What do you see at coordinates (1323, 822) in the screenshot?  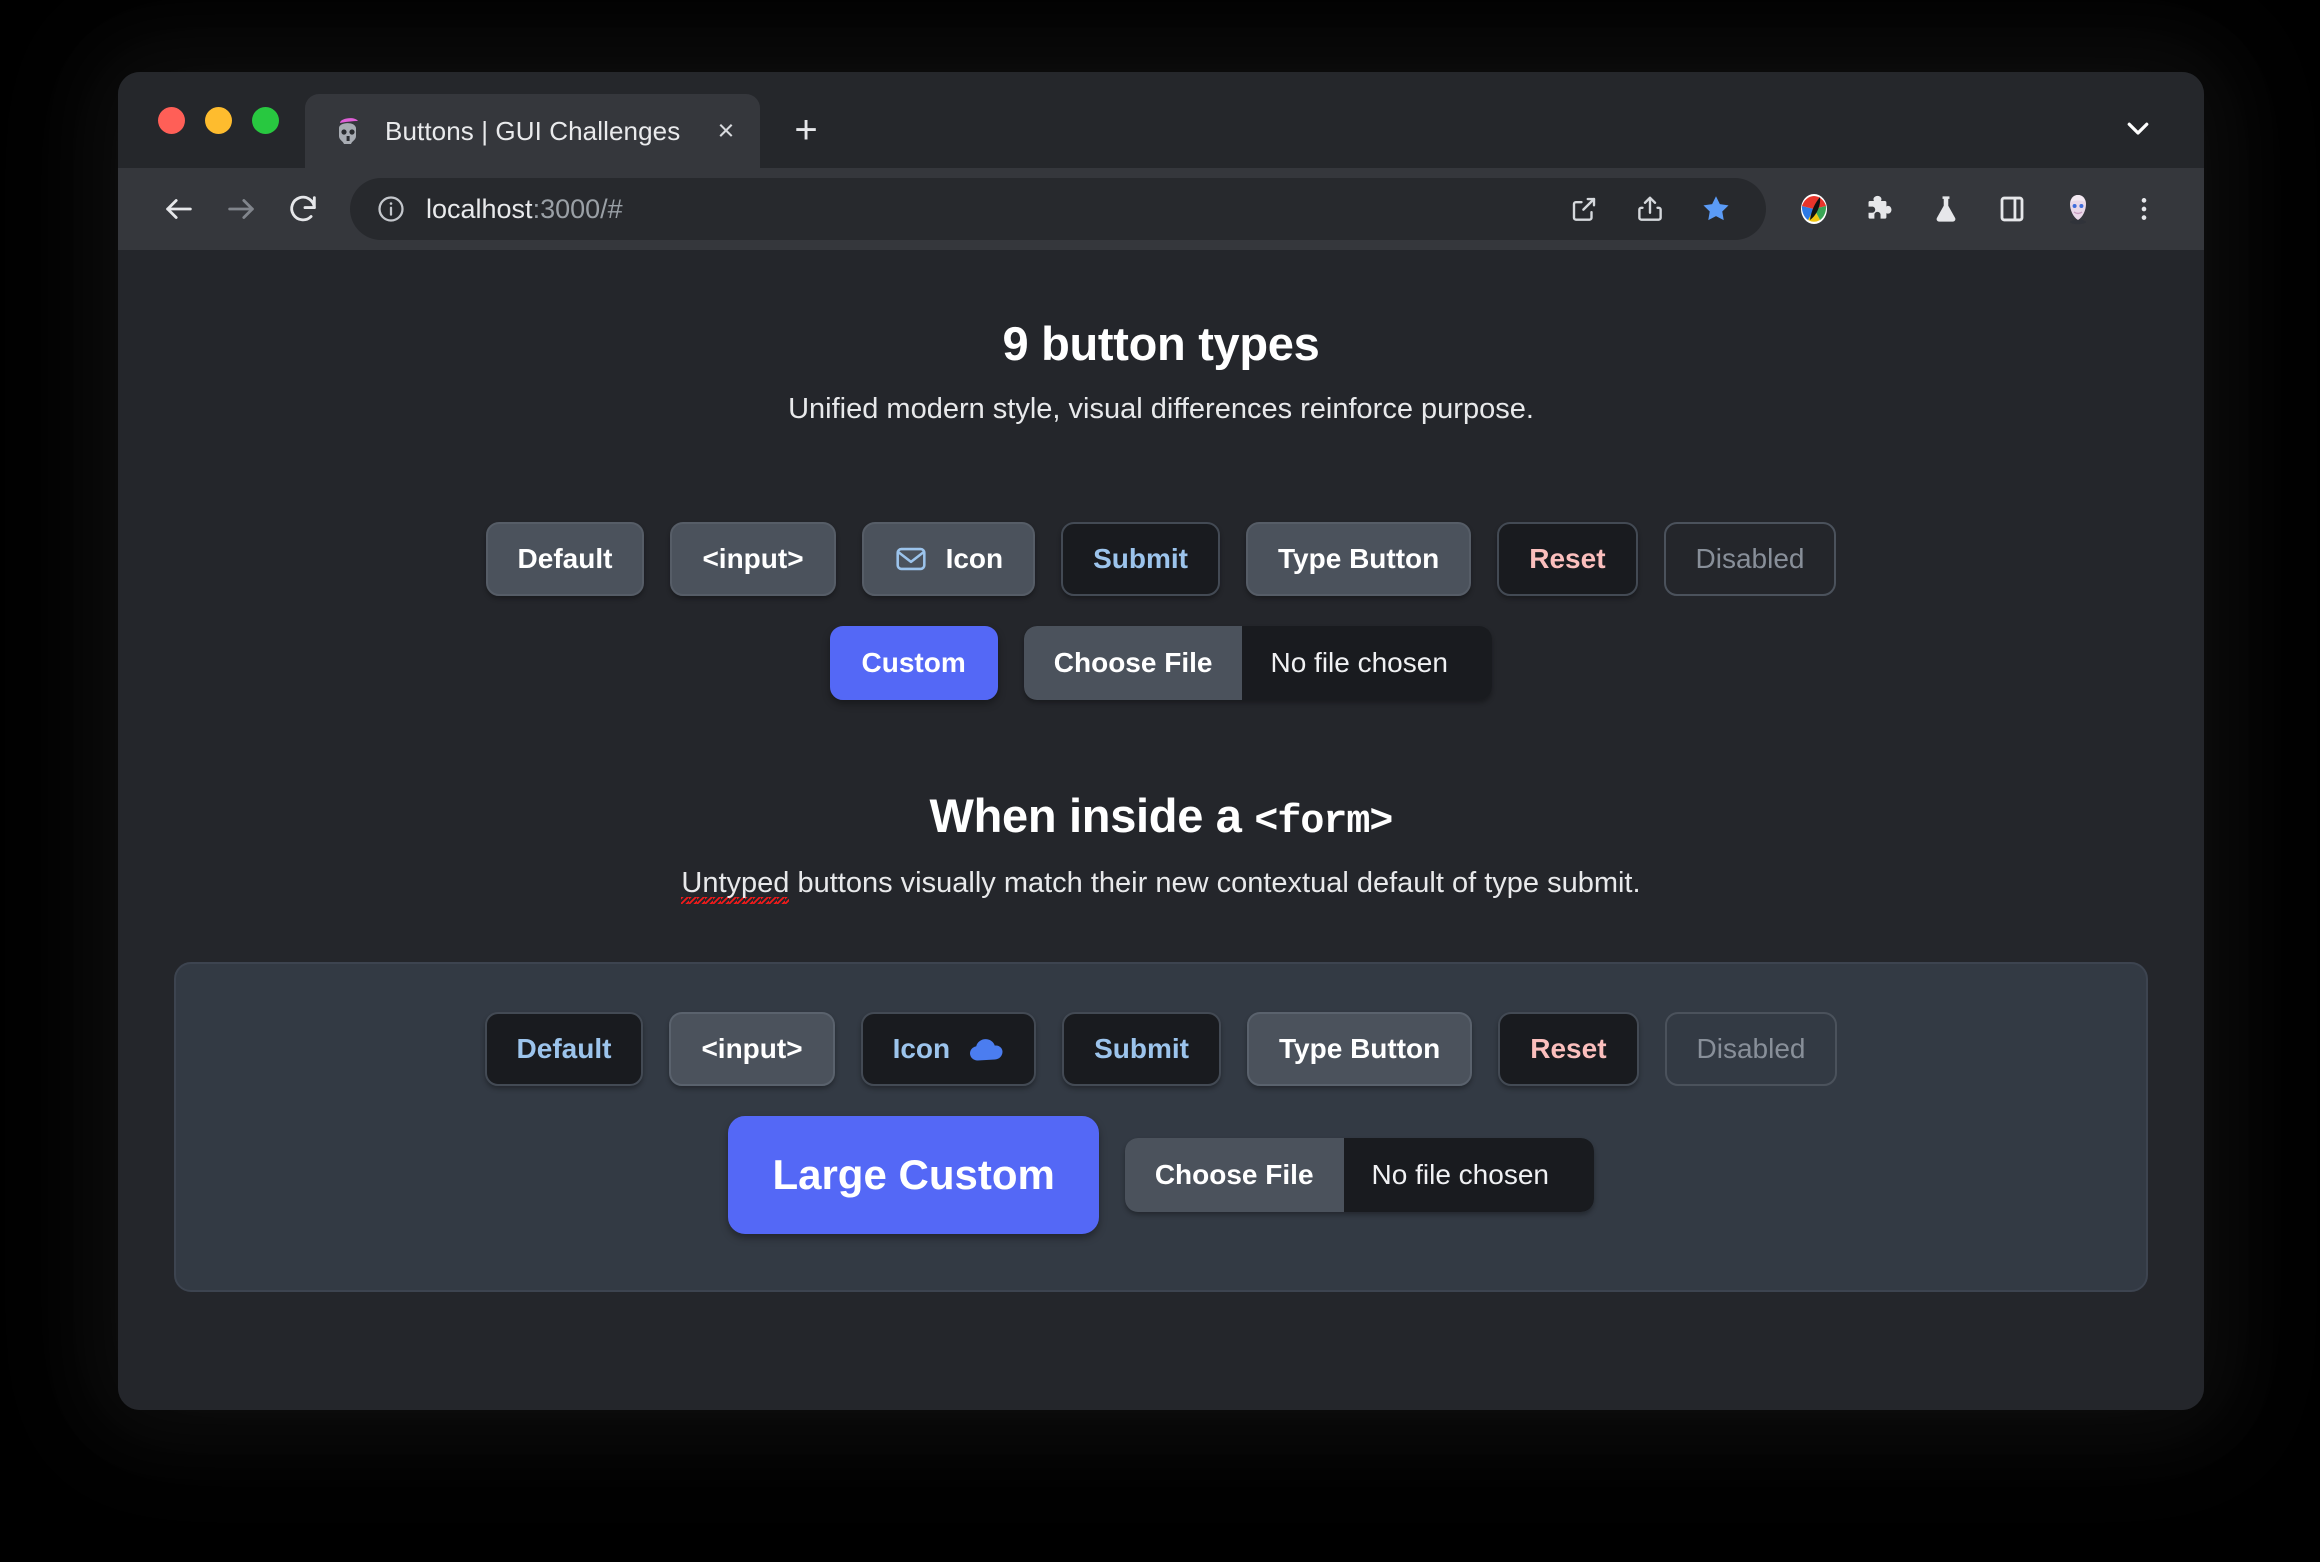 I see `form-tag-literal: <form>` at bounding box center [1323, 822].